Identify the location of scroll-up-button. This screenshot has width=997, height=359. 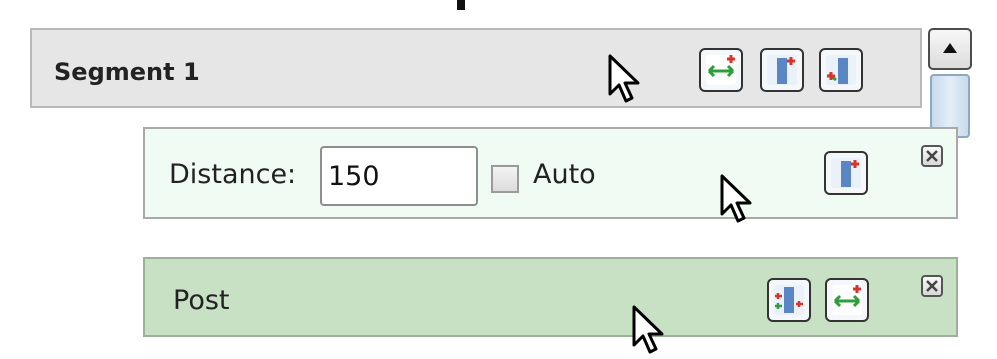
(950, 49).